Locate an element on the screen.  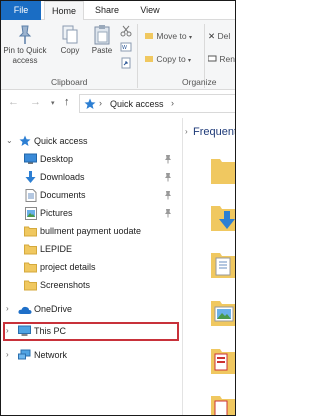
nav-onedrive-label: OneDrive is located at coordinates (53, 309).